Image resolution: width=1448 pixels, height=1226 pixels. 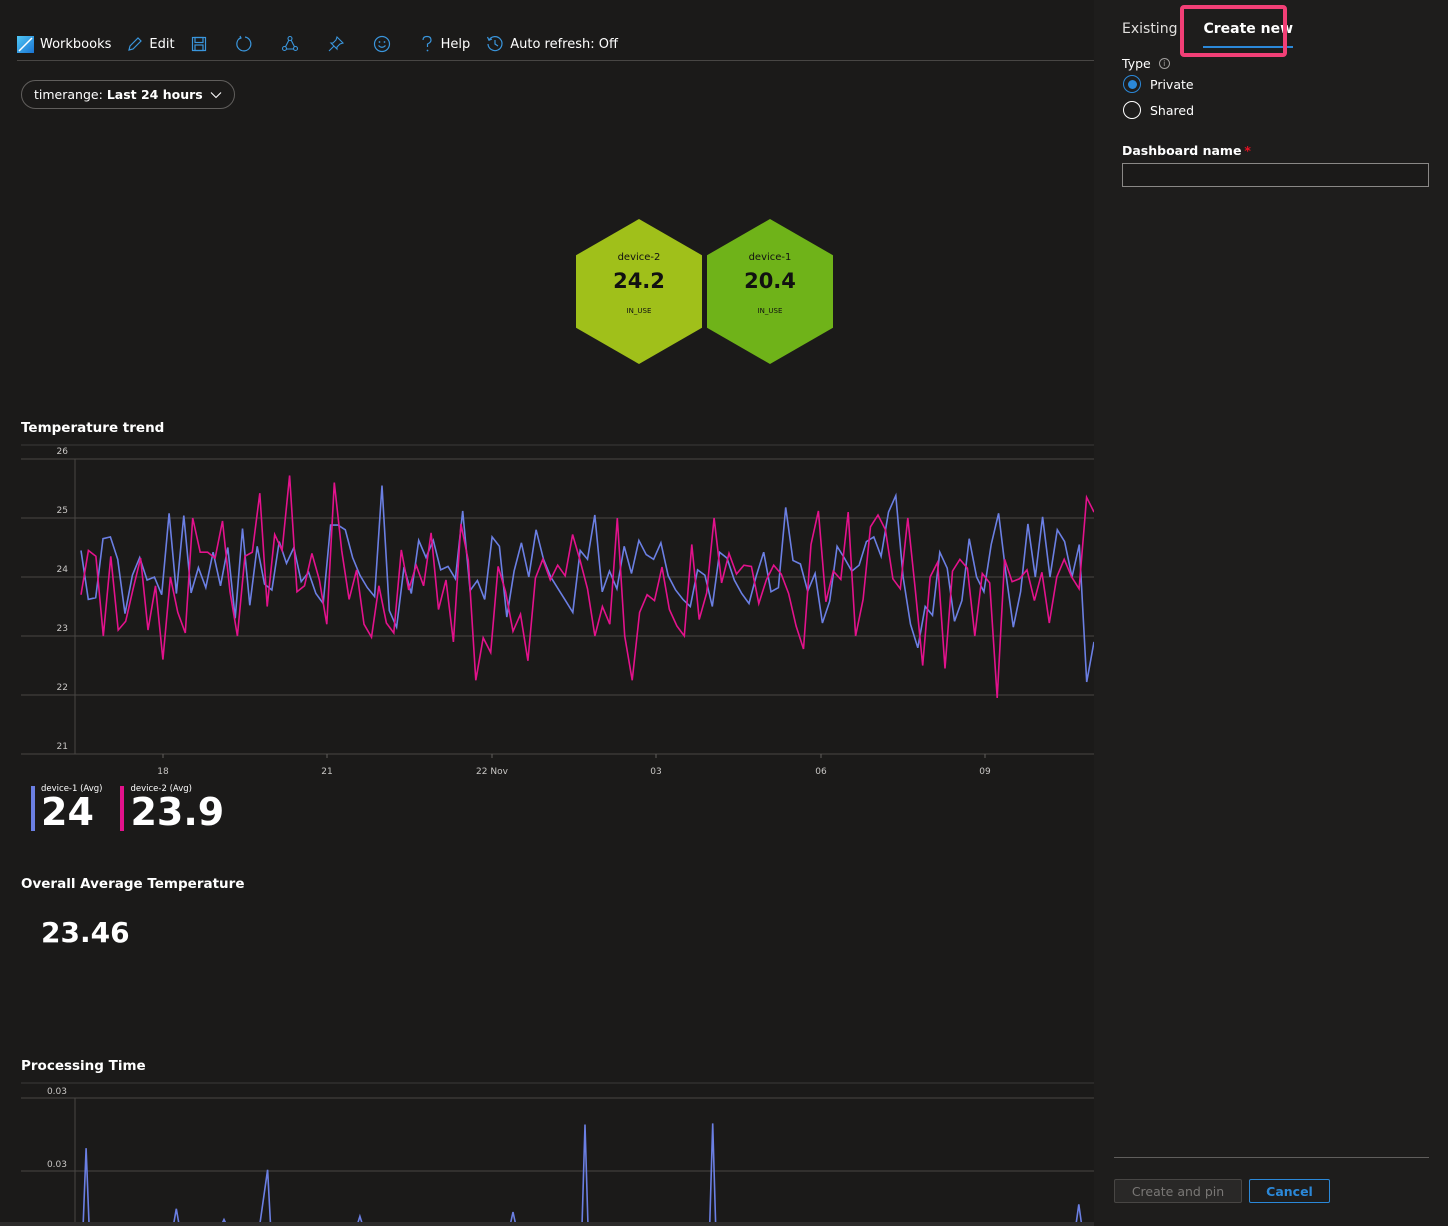 What do you see at coordinates (547, 1224) in the screenshot?
I see `scroll-edge` at bounding box center [547, 1224].